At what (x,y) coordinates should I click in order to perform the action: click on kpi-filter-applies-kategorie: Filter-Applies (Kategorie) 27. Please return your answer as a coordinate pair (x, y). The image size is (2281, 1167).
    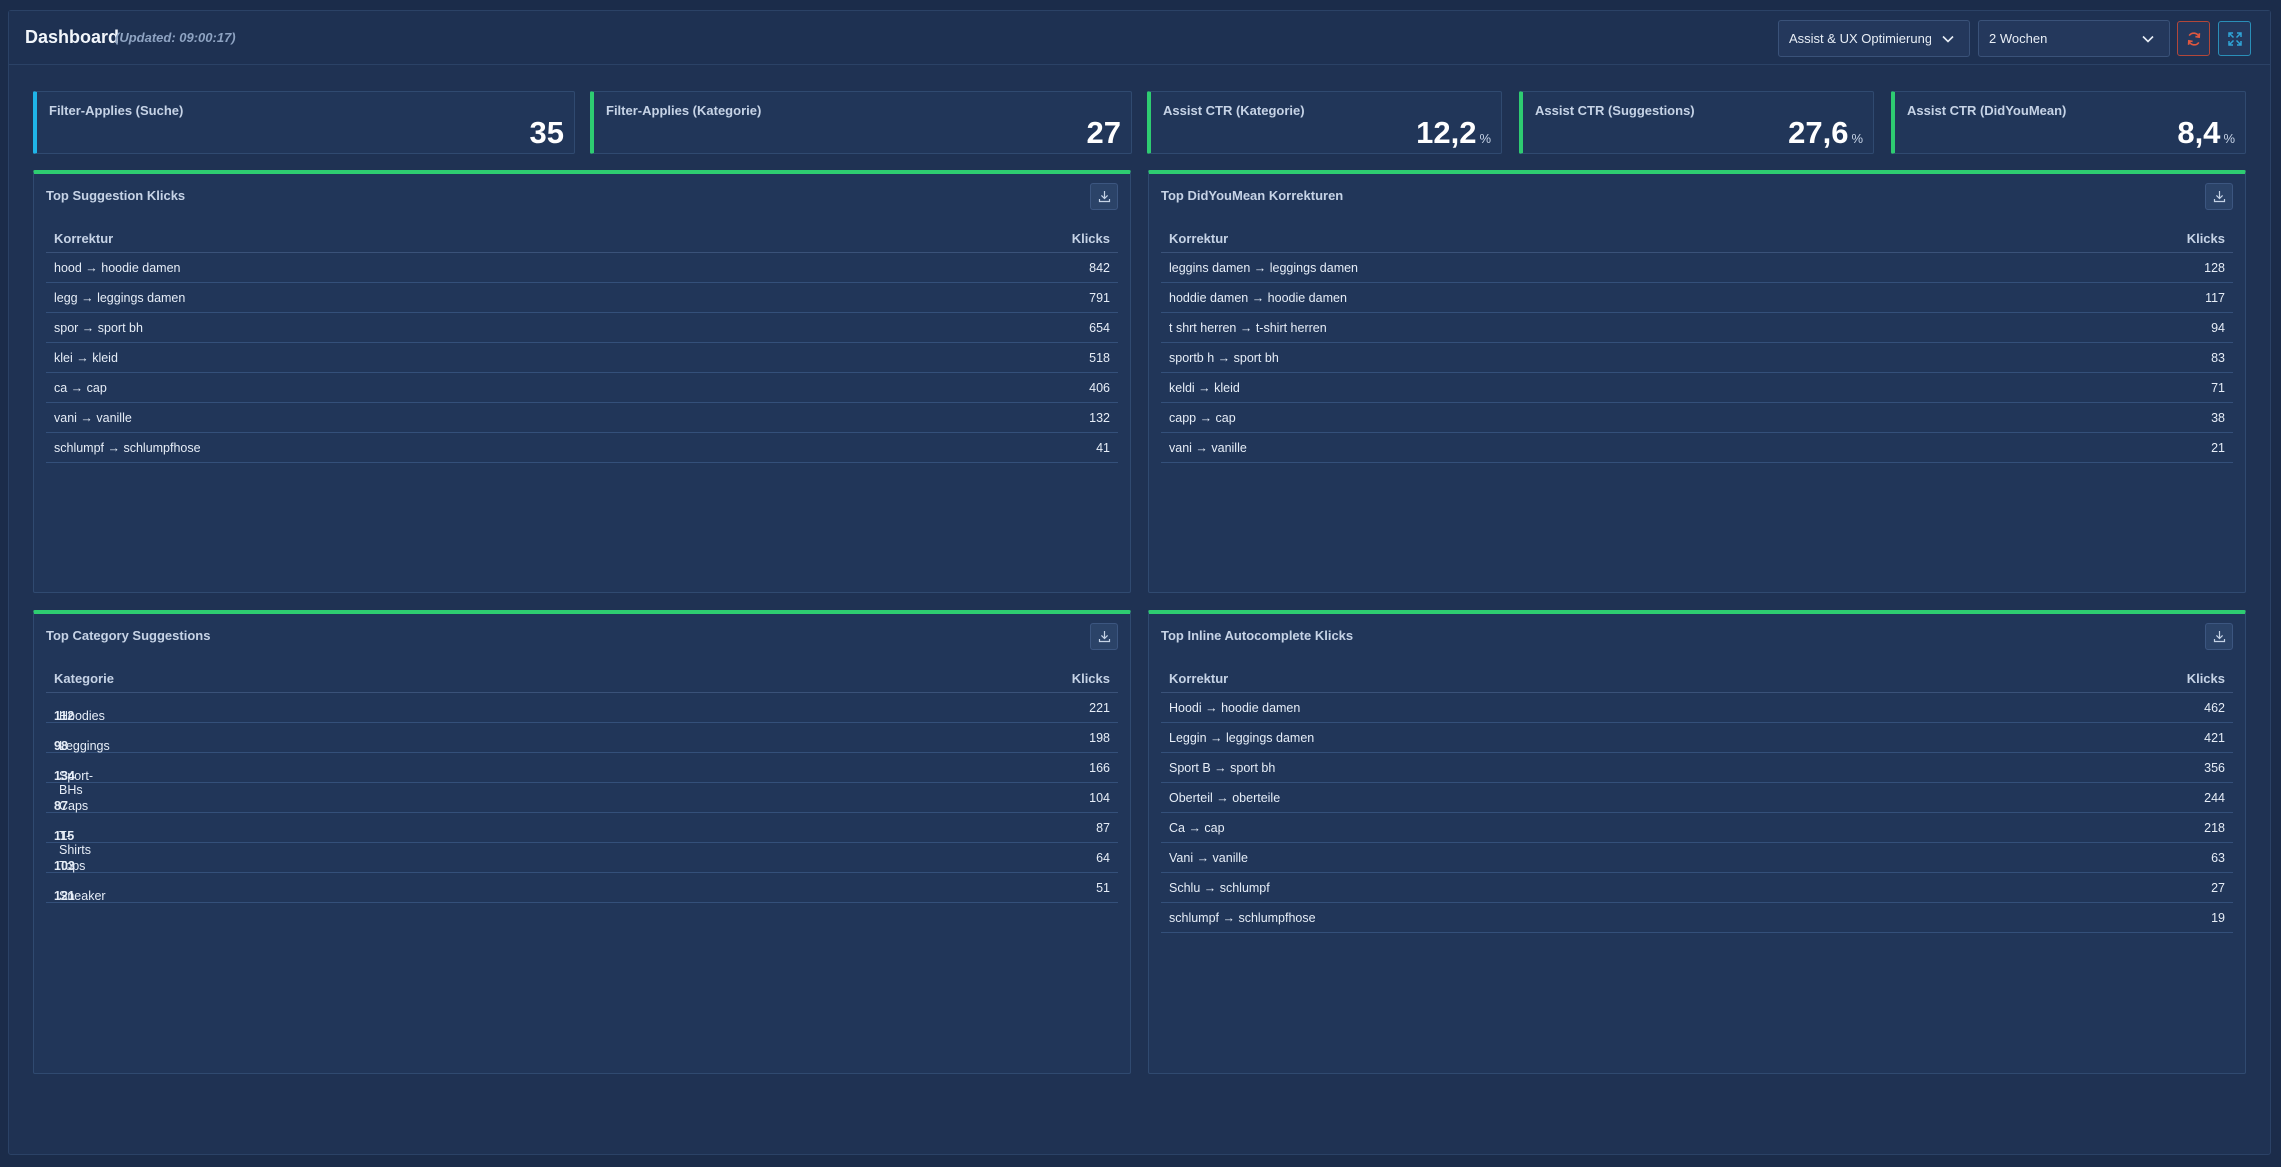
    Looking at the image, I should click on (861, 122).